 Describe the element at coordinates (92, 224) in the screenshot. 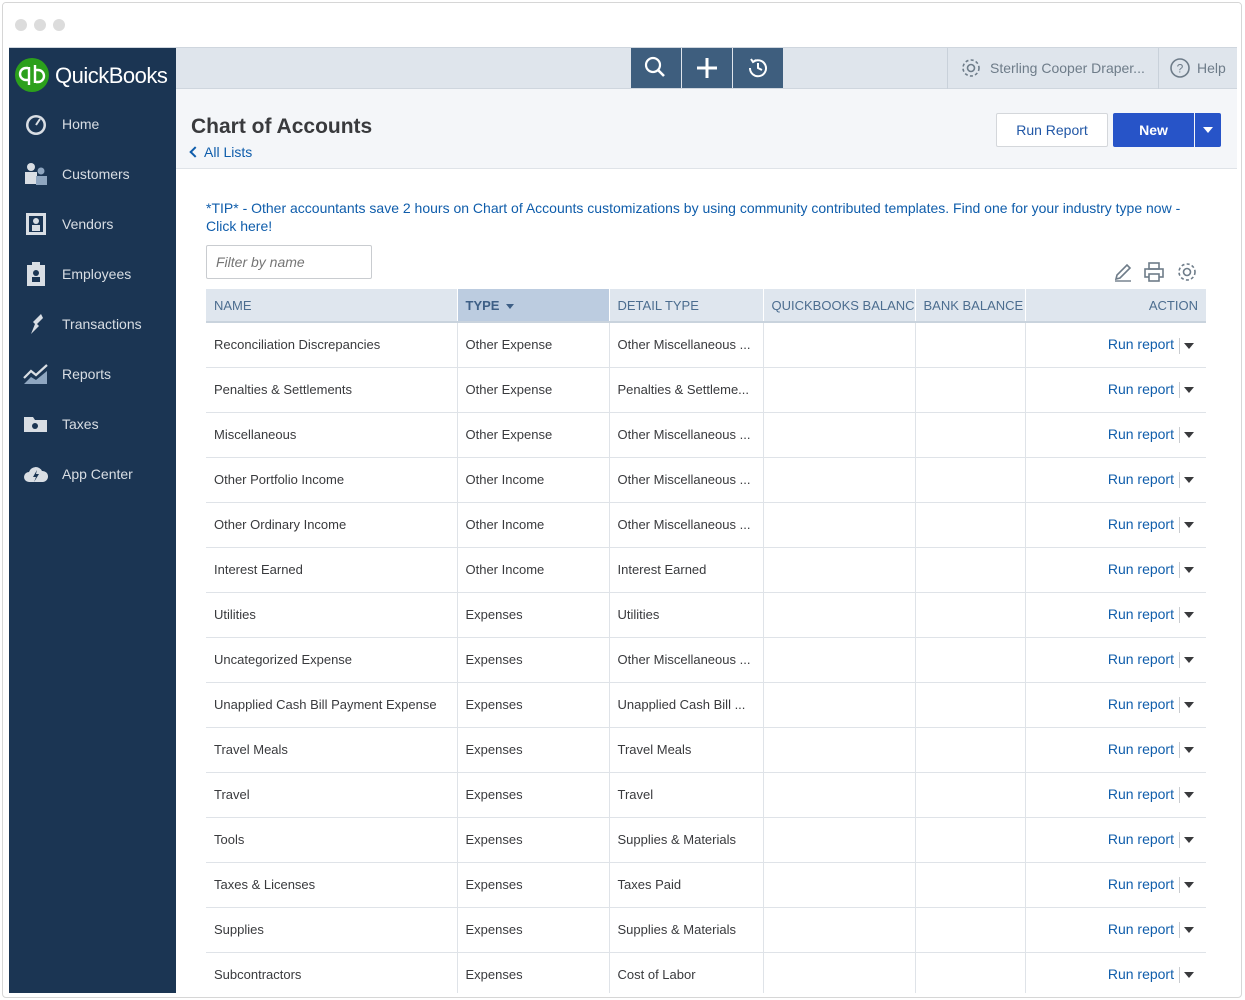

I see `sidebar-item-vendors: Vendors` at that location.